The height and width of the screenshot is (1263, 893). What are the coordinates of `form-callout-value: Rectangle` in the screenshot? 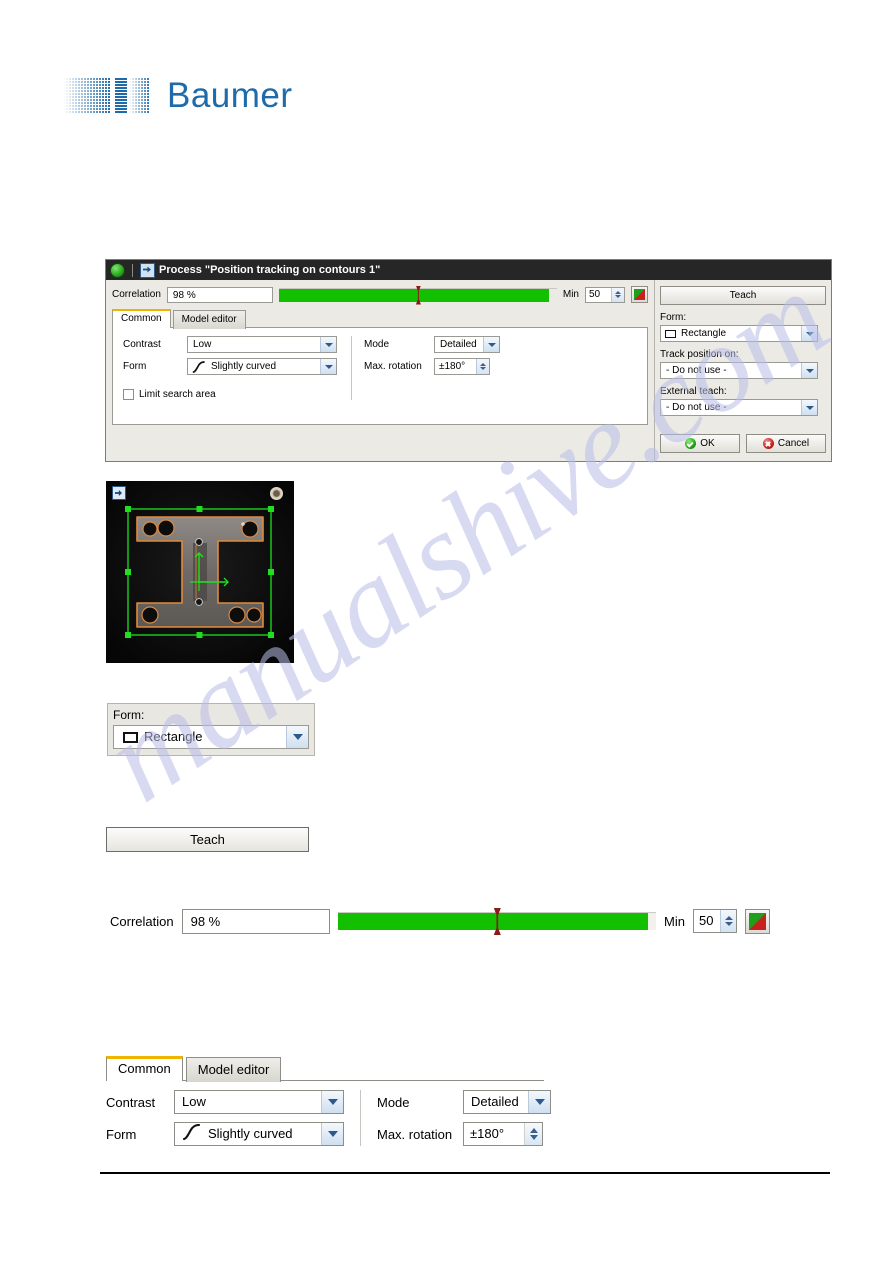 It's located at (173, 736).